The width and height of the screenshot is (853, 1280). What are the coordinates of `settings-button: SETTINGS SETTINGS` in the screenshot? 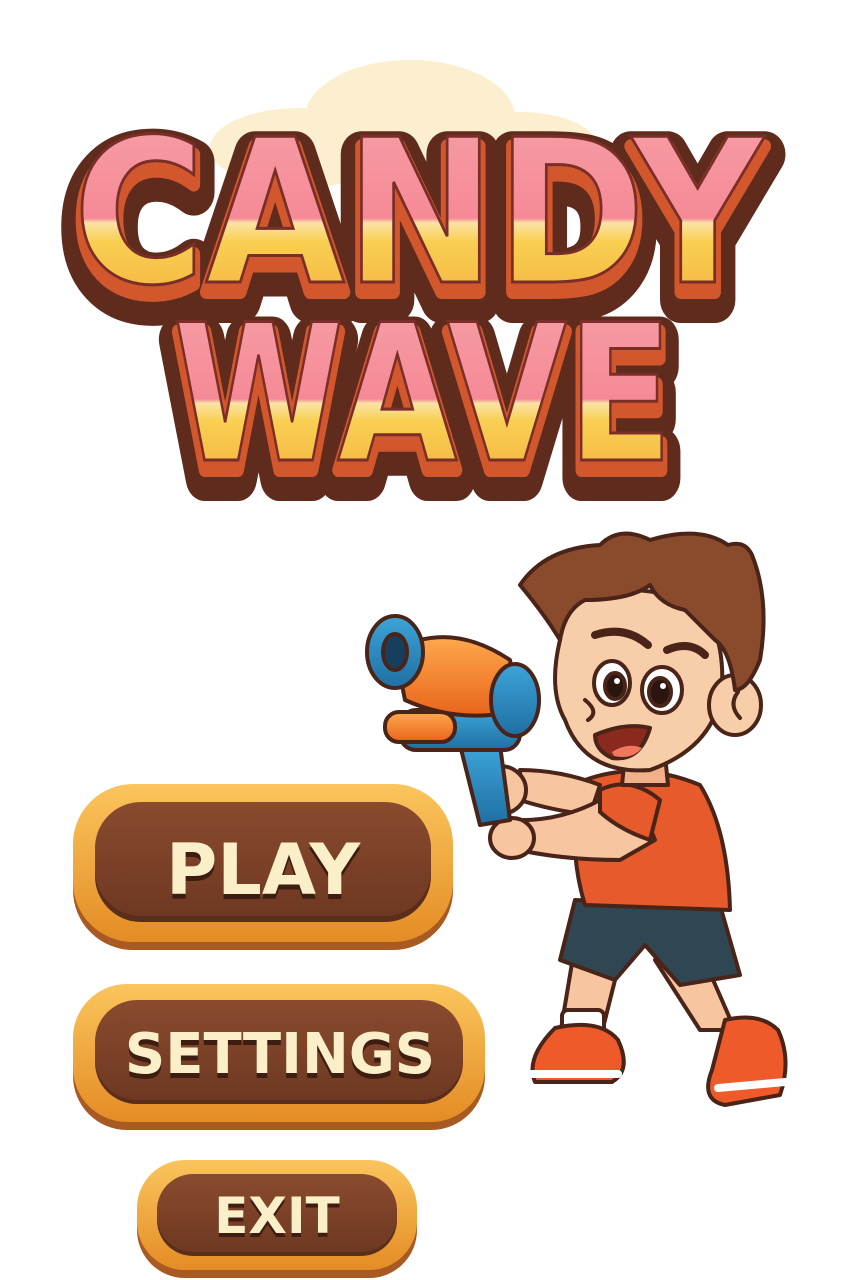 It's located at (279, 1057).